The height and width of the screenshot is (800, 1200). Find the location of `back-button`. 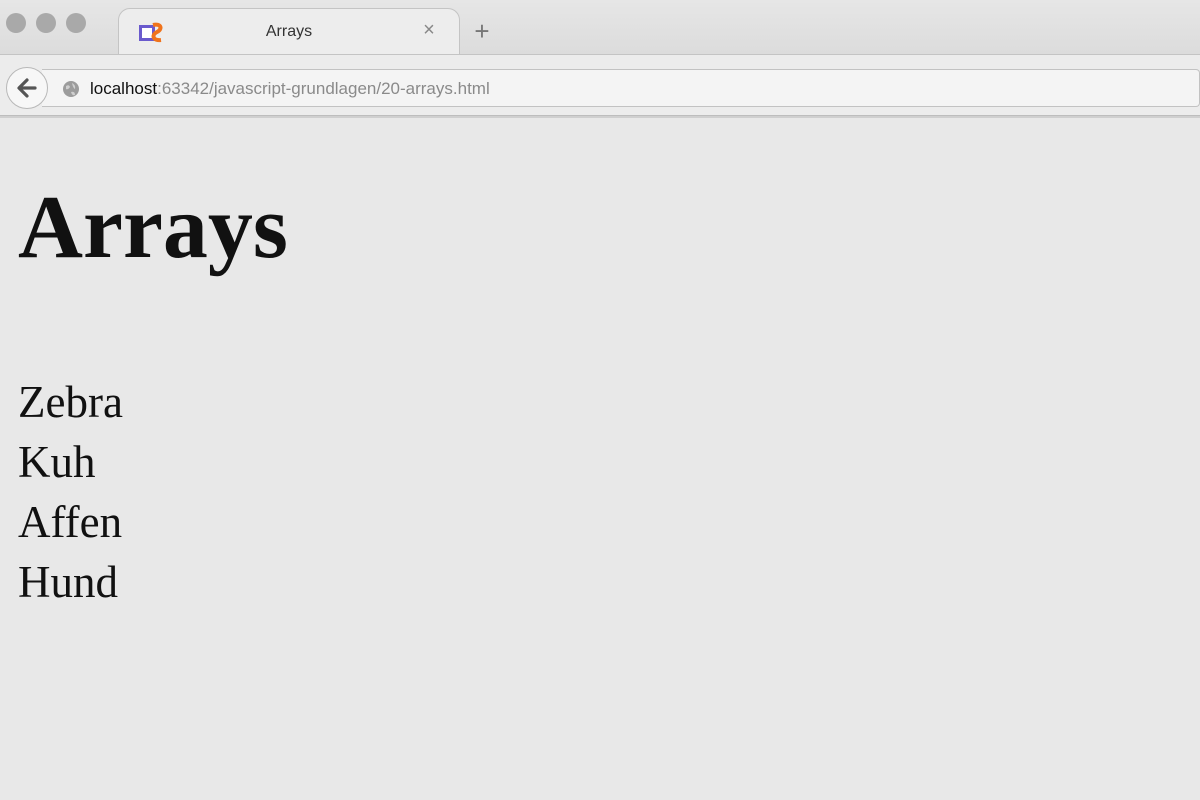

back-button is located at coordinates (27, 88).